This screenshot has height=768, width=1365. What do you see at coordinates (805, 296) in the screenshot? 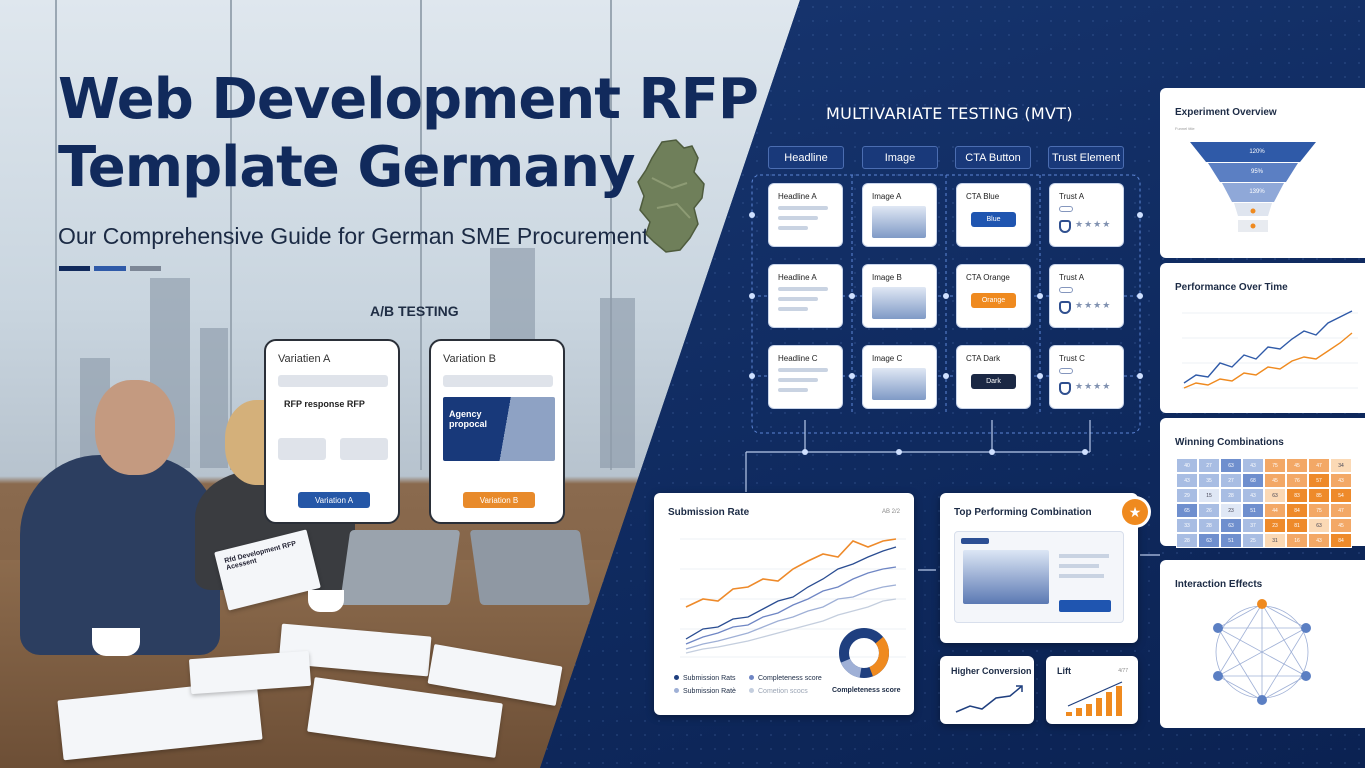
I see `cell-headline-a2: Headline A` at bounding box center [805, 296].